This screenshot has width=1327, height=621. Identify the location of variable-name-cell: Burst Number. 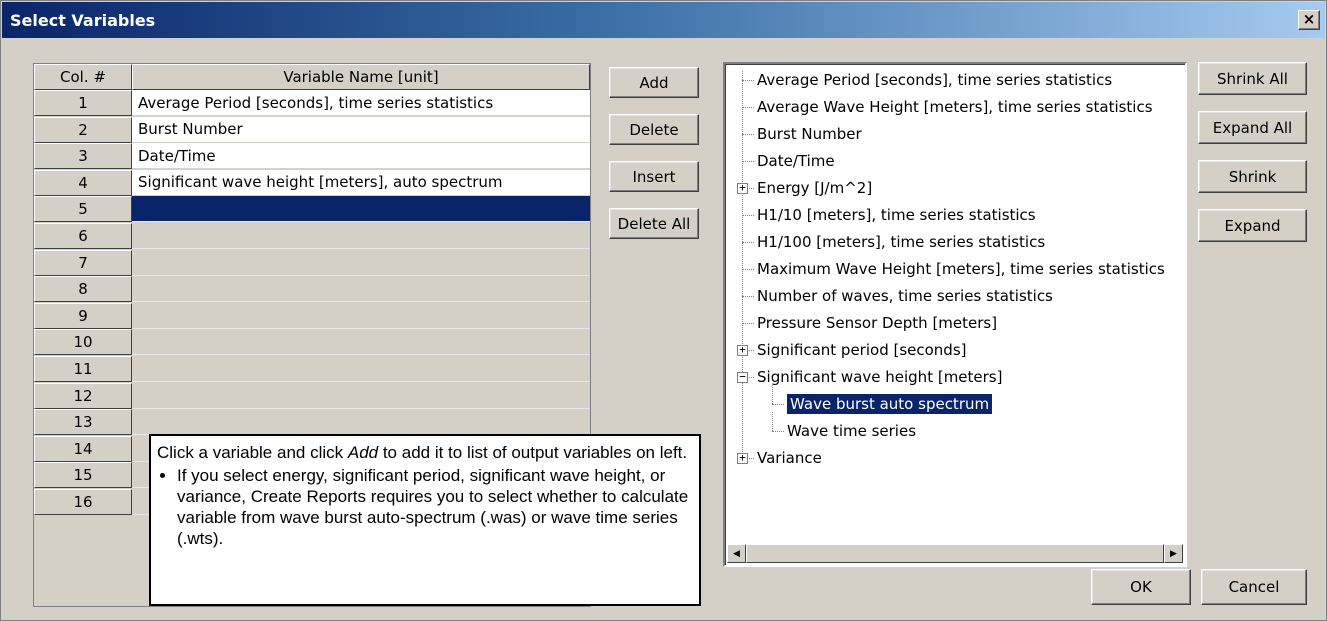
(361, 129).